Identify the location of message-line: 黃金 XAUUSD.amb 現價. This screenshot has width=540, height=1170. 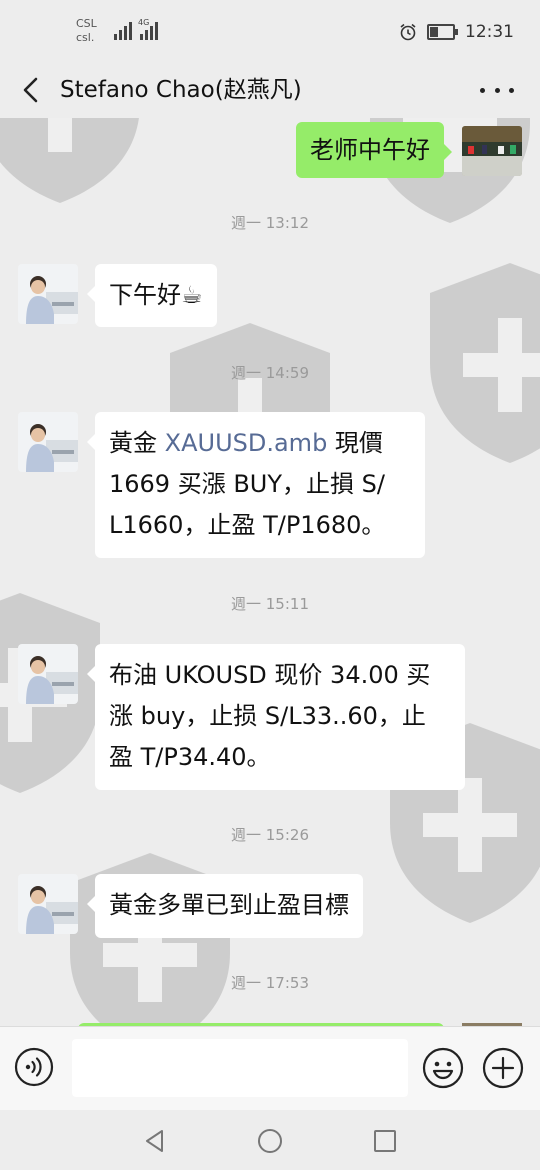
(246, 443).